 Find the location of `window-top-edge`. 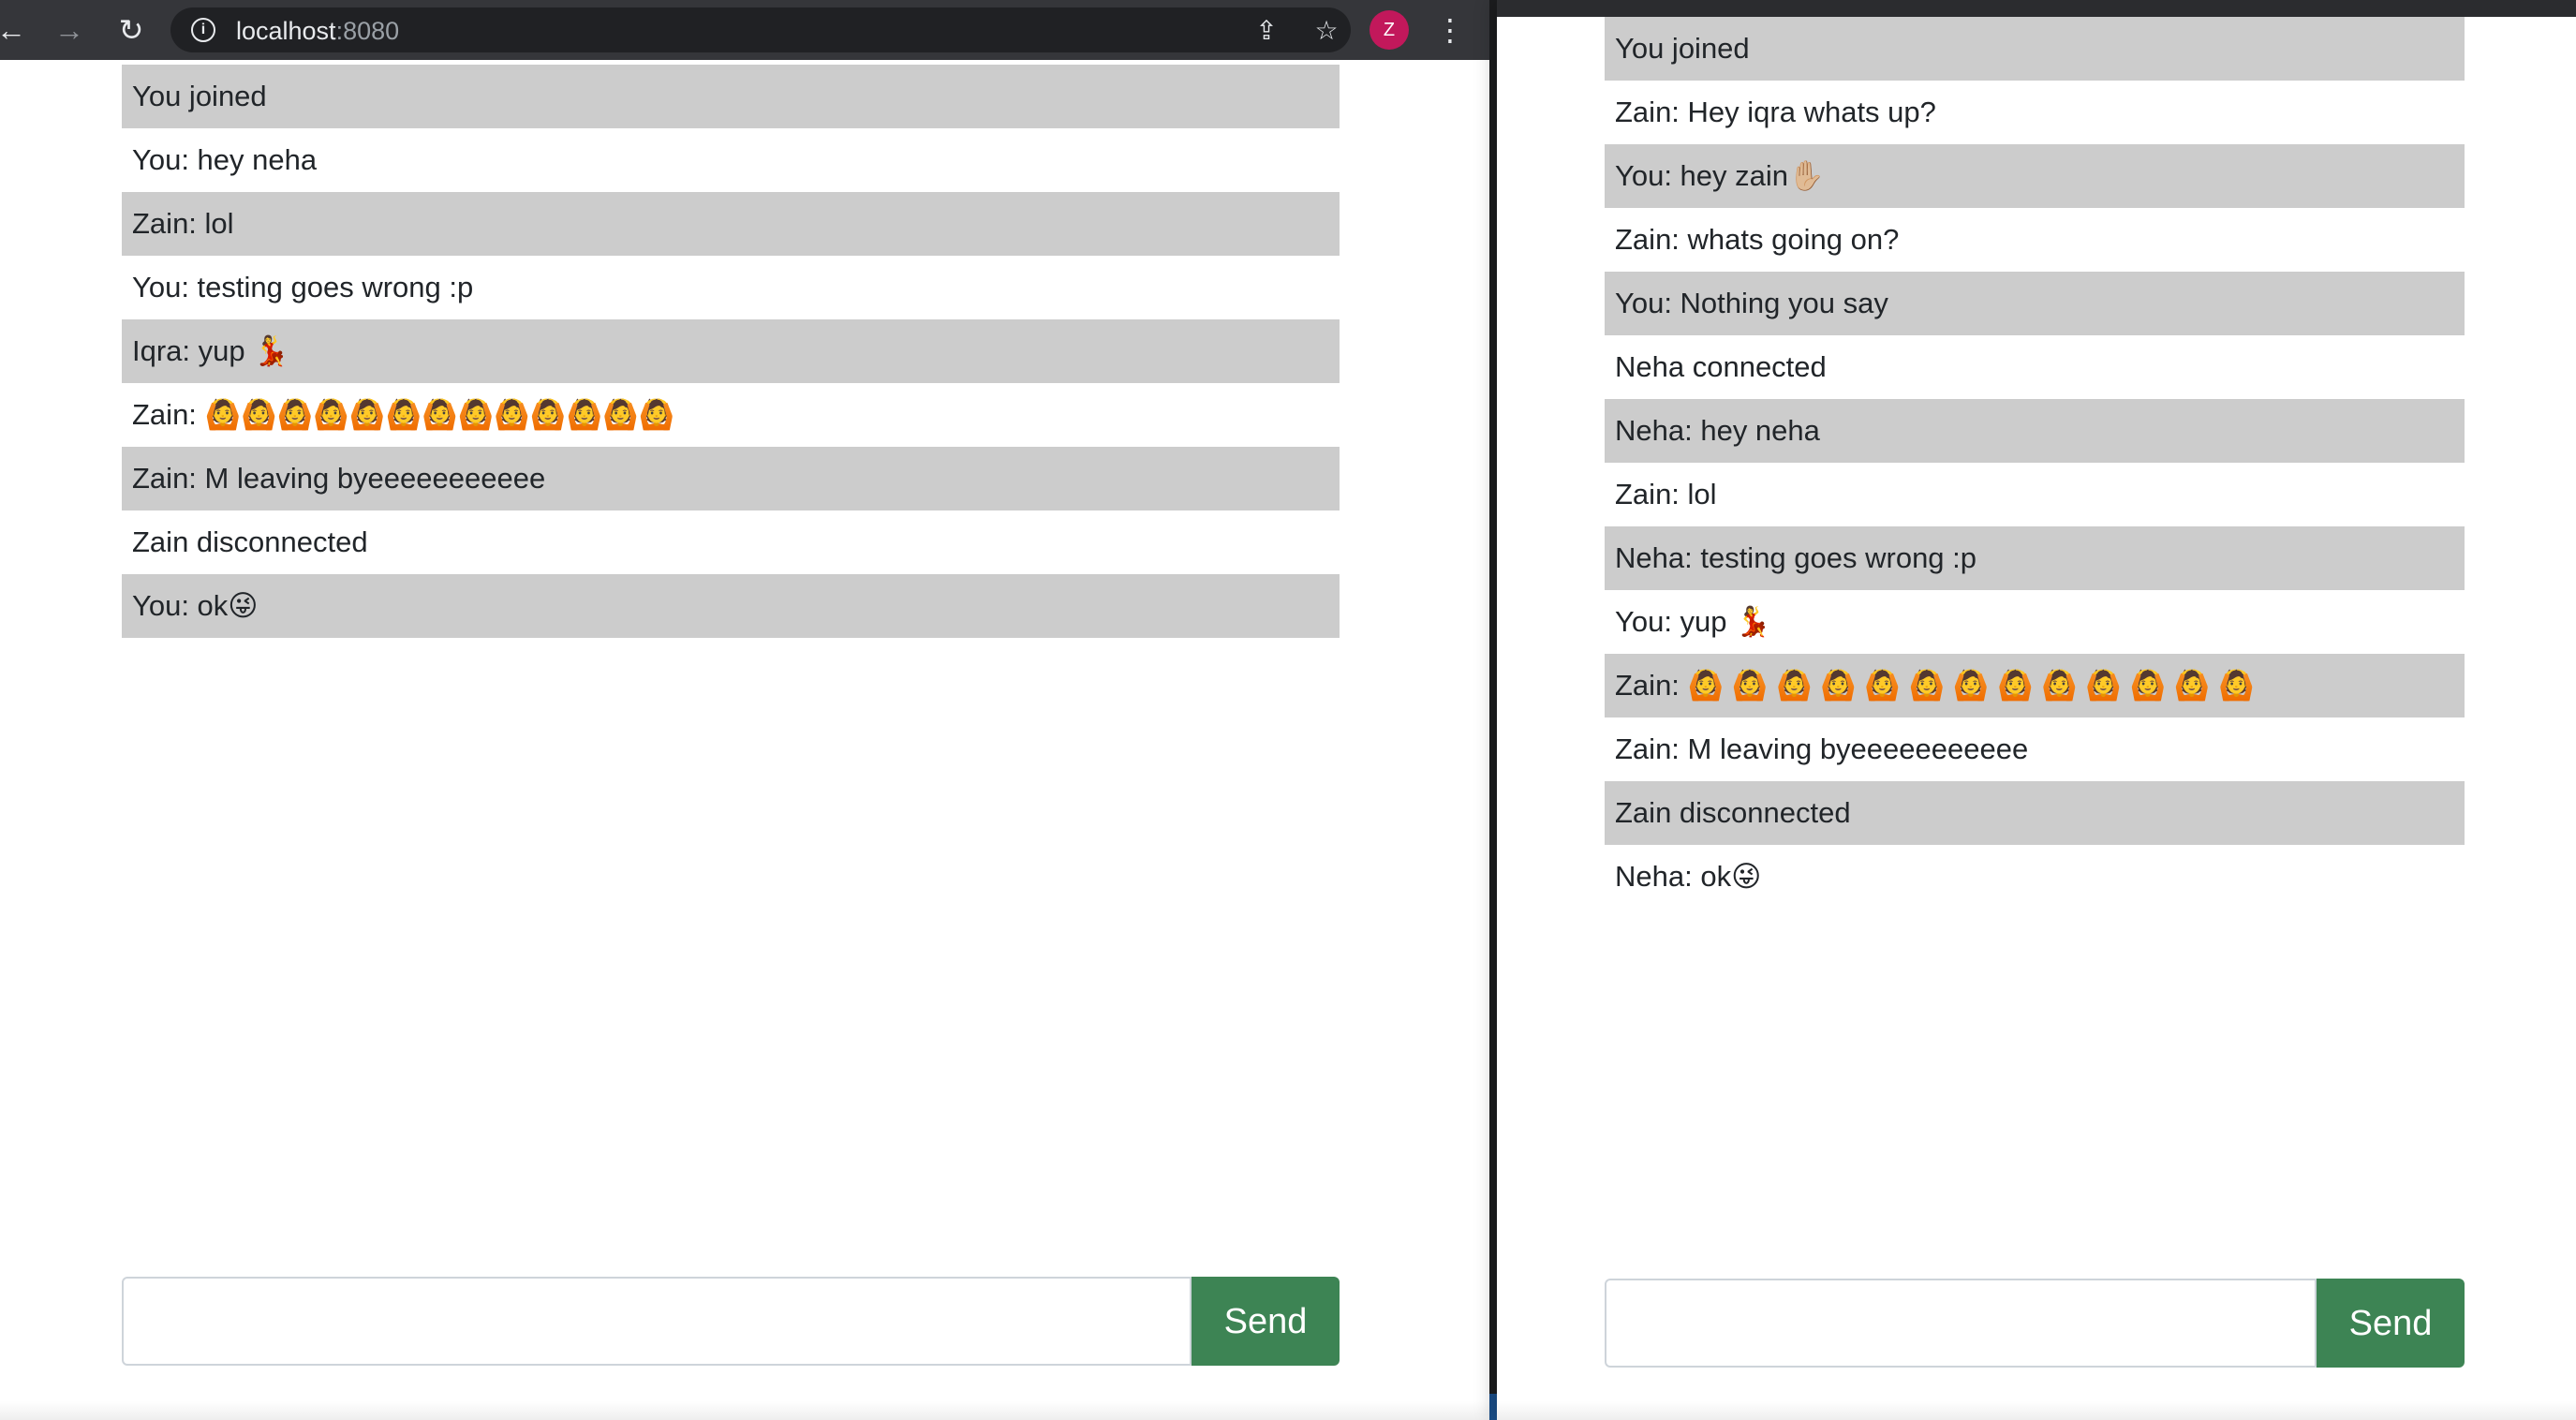

window-top-edge is located at coordinates (2036, 8).